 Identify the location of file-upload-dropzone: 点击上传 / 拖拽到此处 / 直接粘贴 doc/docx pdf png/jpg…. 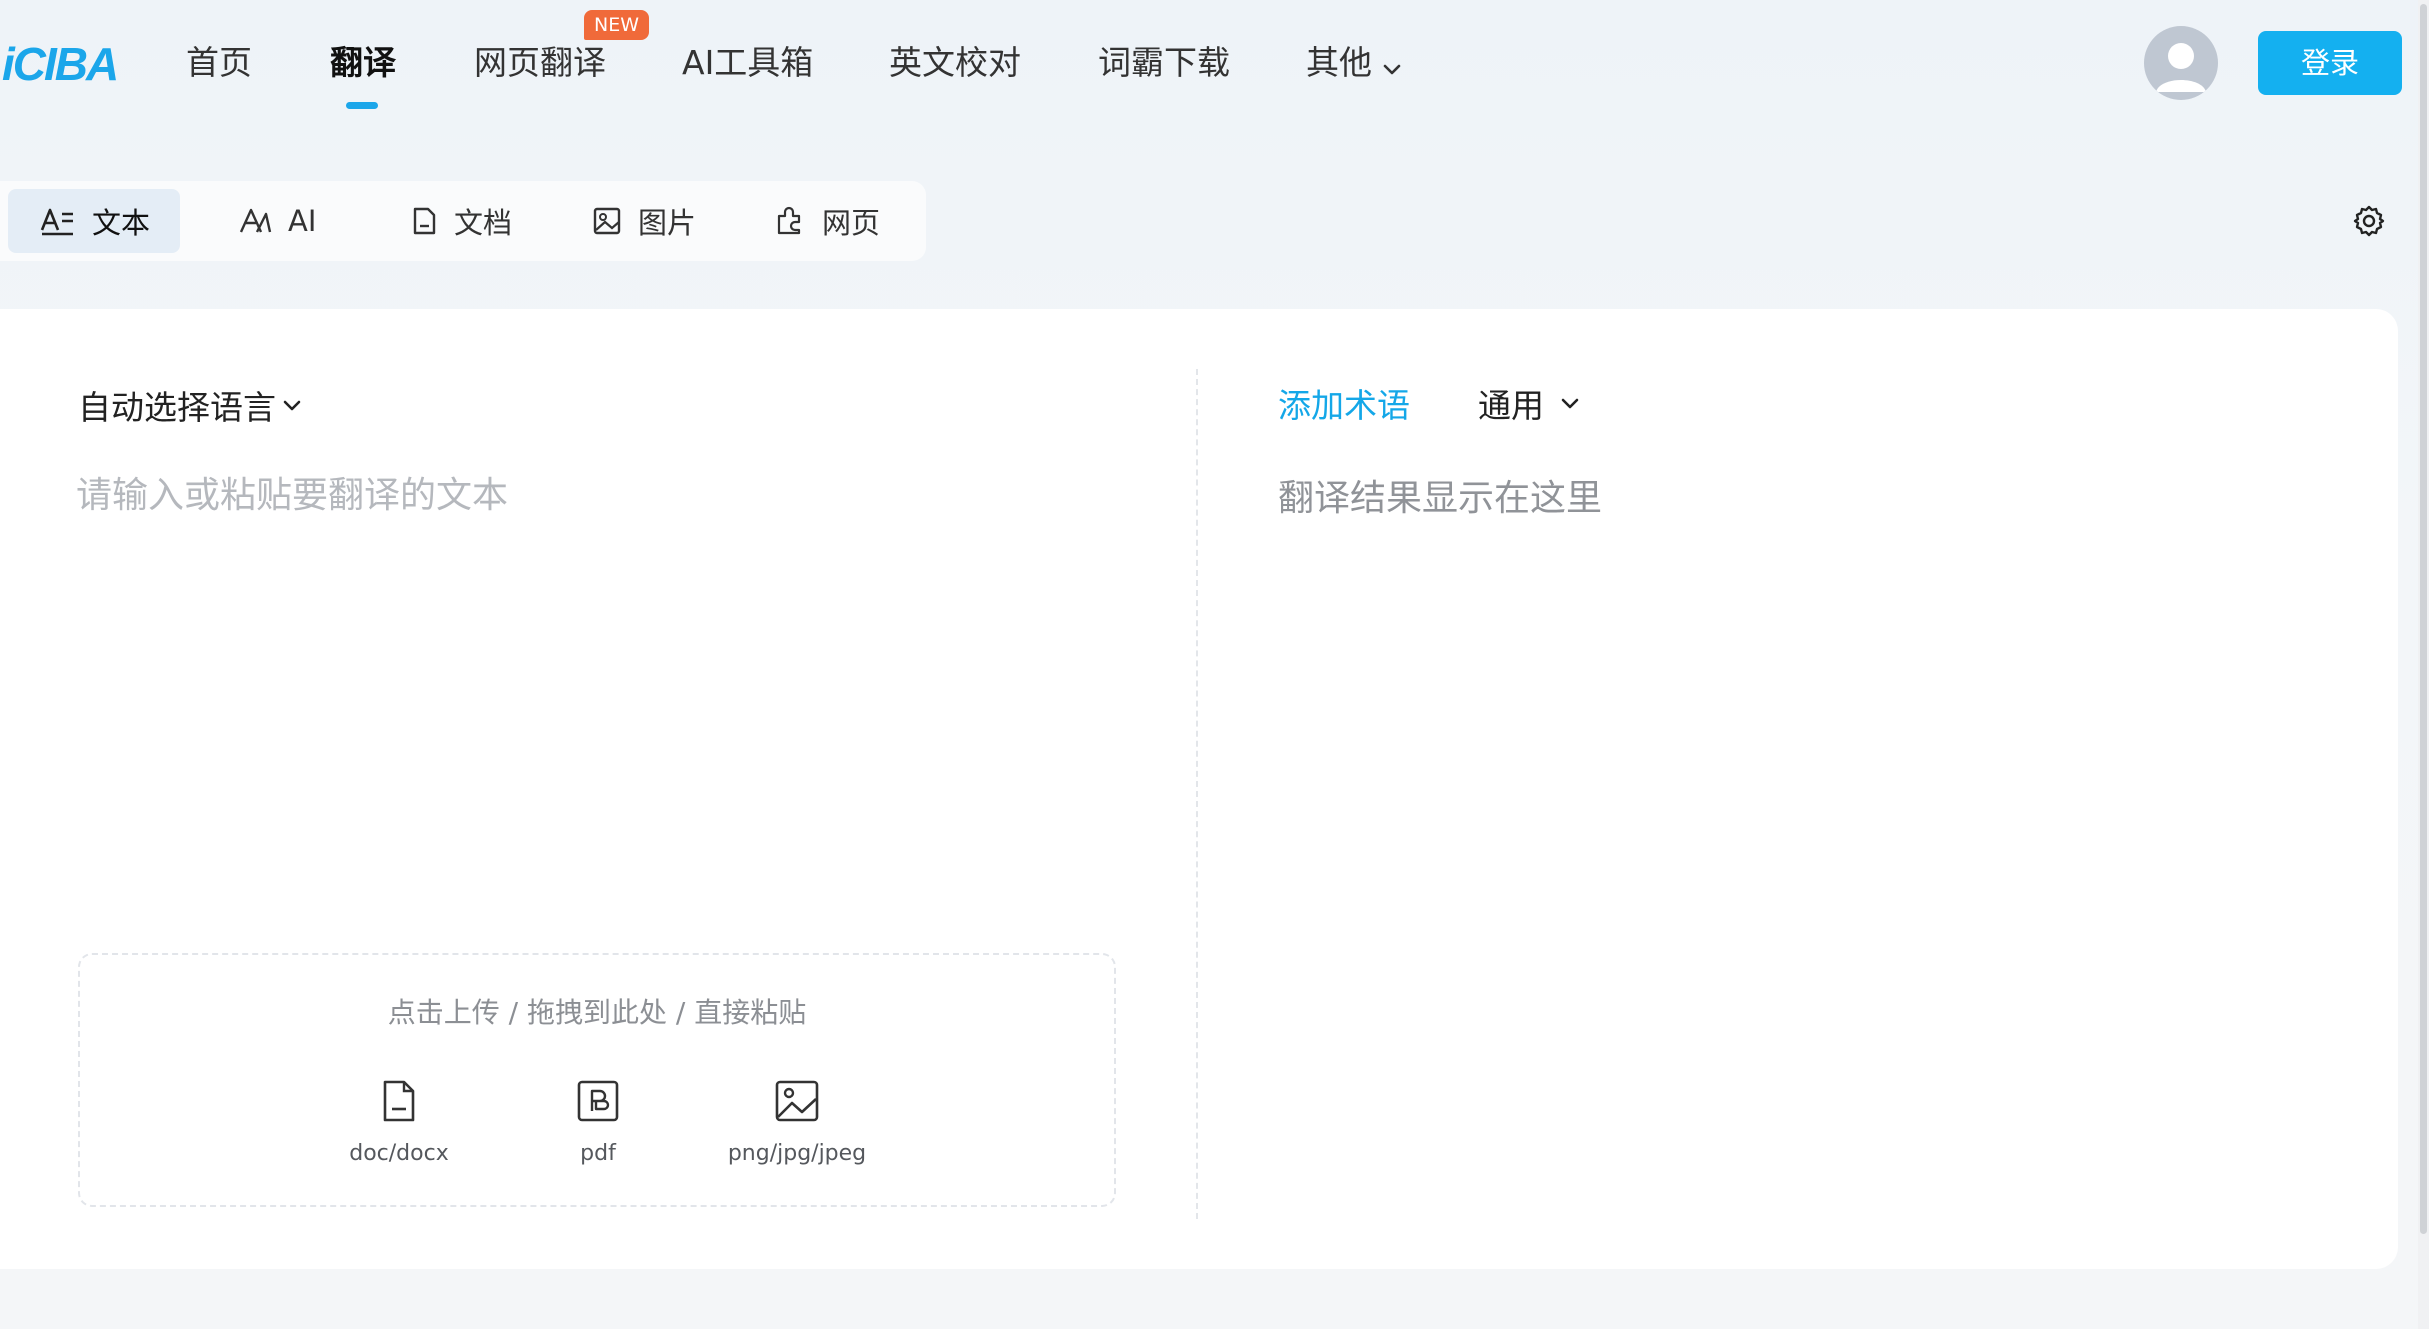
(597, 1080).